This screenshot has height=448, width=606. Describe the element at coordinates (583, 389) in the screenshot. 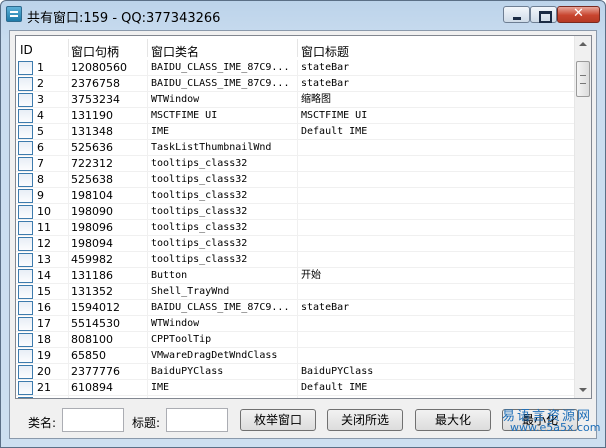

I see `scroll-down-icon` at that location.